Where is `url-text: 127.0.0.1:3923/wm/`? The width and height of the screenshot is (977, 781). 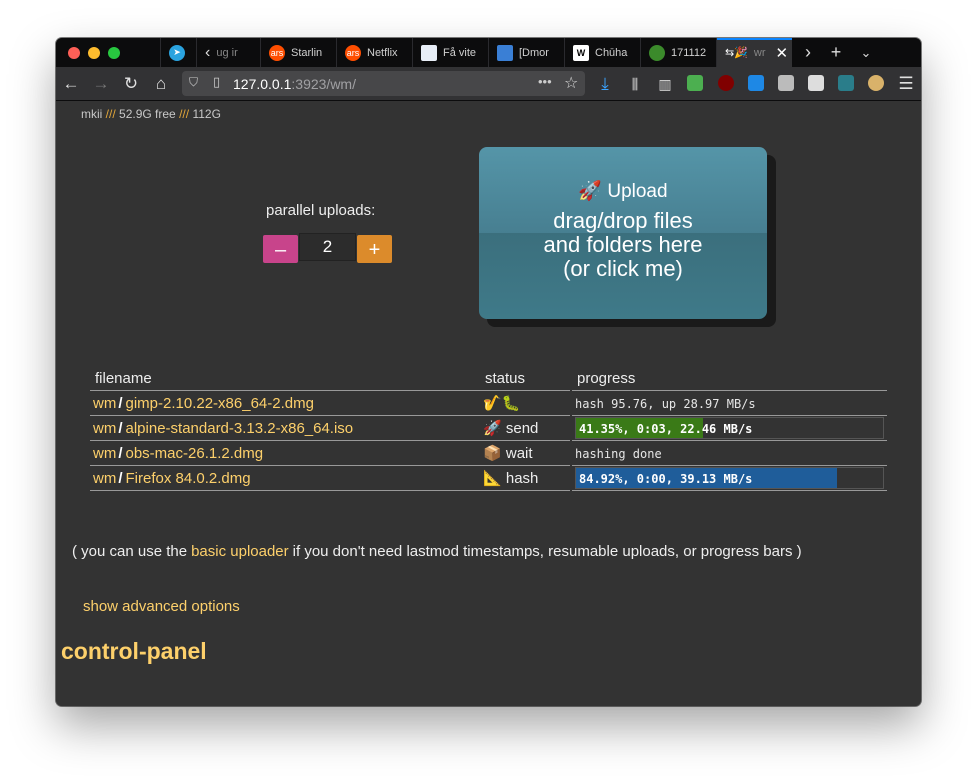 url-text: 127.0.0.1:3923/wm/ is located at coordinates (294, 84).